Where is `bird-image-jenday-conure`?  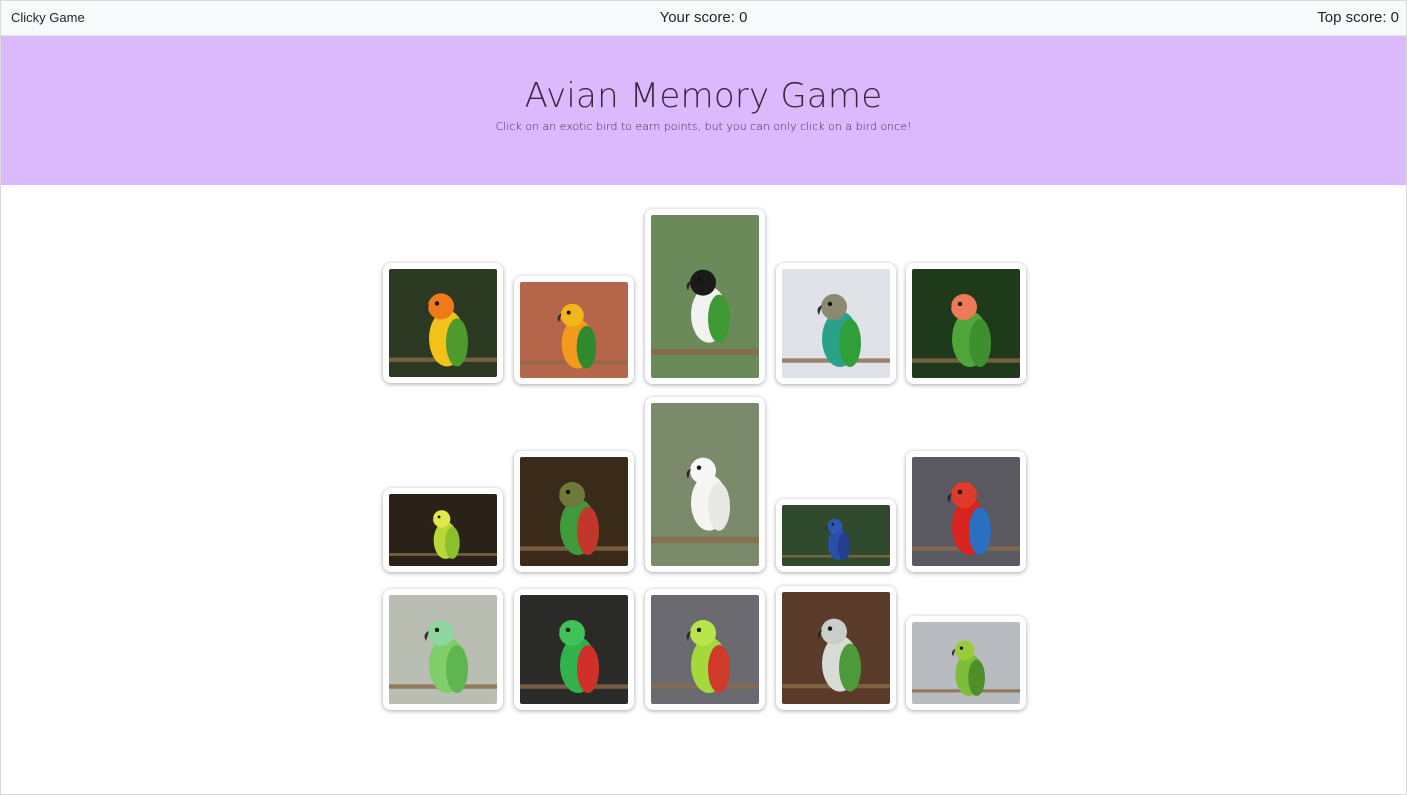
bird-image-jenday-conure is located at coordinates (574, 330).